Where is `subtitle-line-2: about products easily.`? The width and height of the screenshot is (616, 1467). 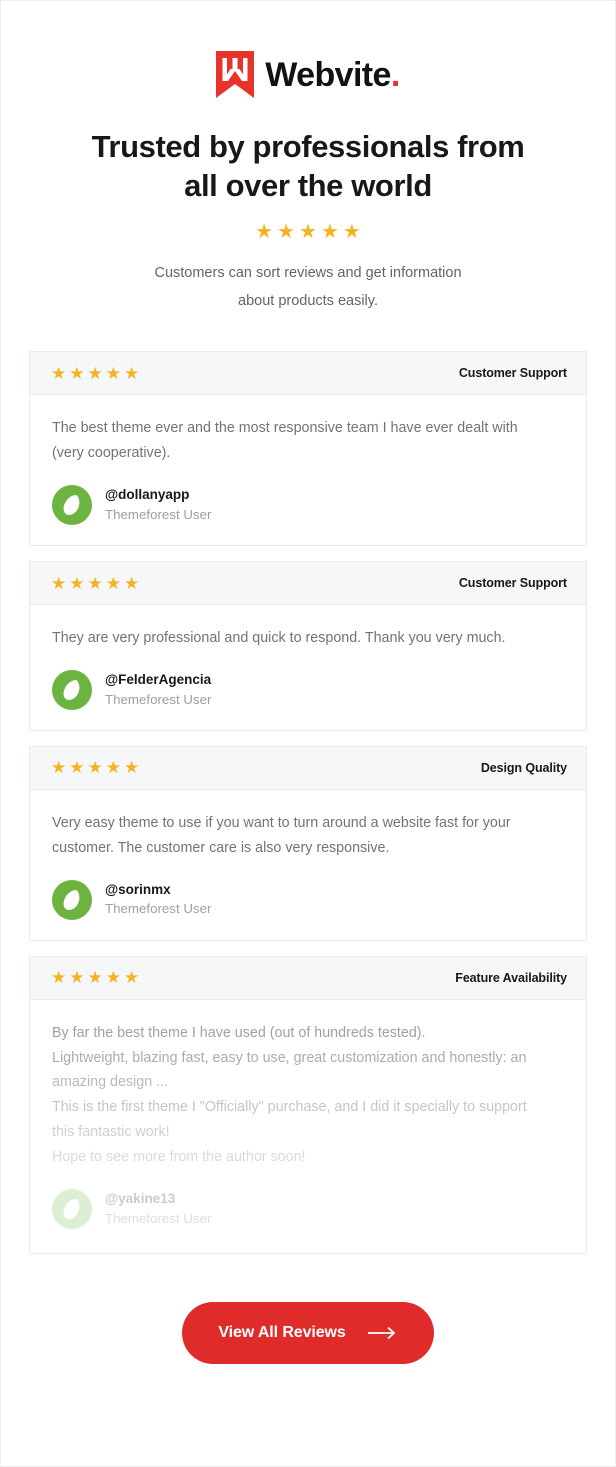 subtitle-line-2: about products easily. is located at coordinates (308, 300).